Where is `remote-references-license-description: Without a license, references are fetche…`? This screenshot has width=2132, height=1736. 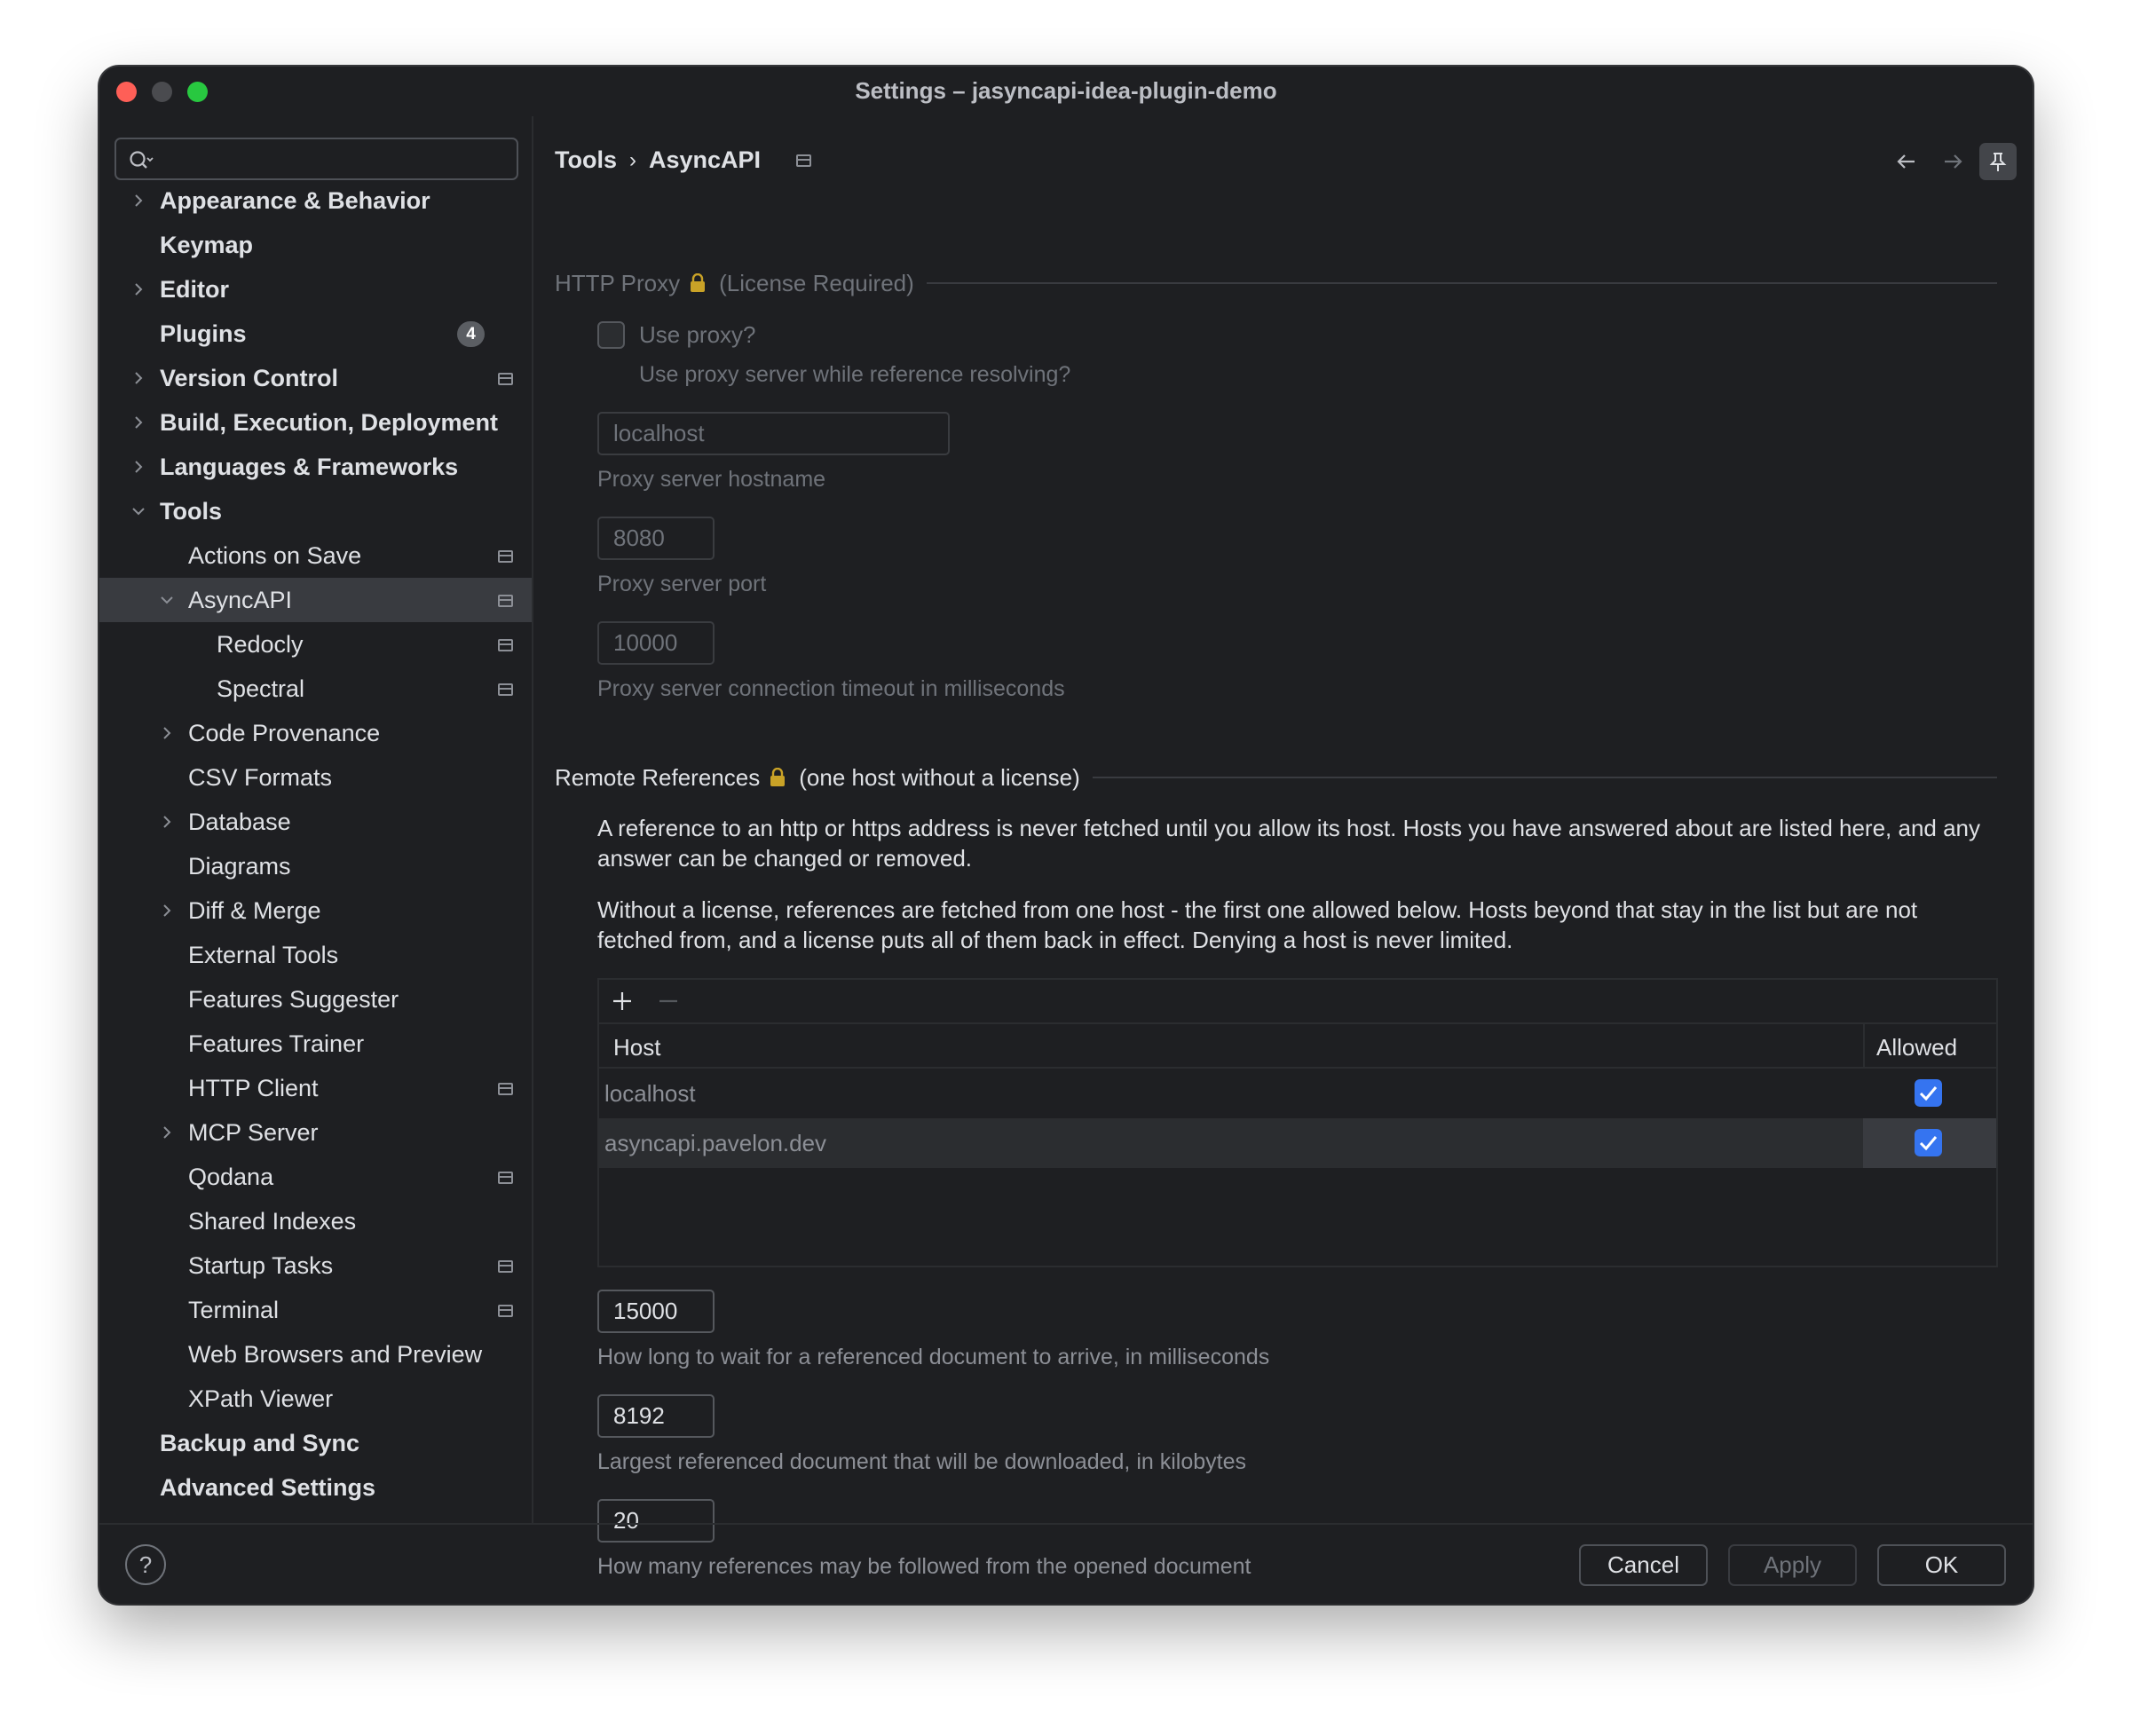 remote-references-license-description: Without a license, references are fetche… is located at coordinates (1257, 924).